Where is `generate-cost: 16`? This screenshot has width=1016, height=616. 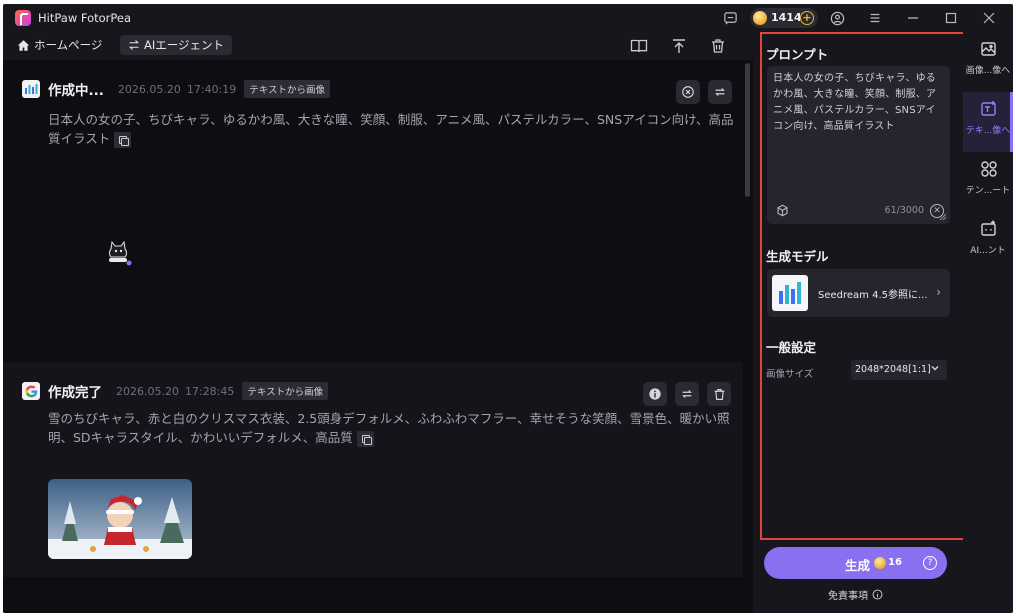
generate-cost: 16 is located at coordinates (895, 562).